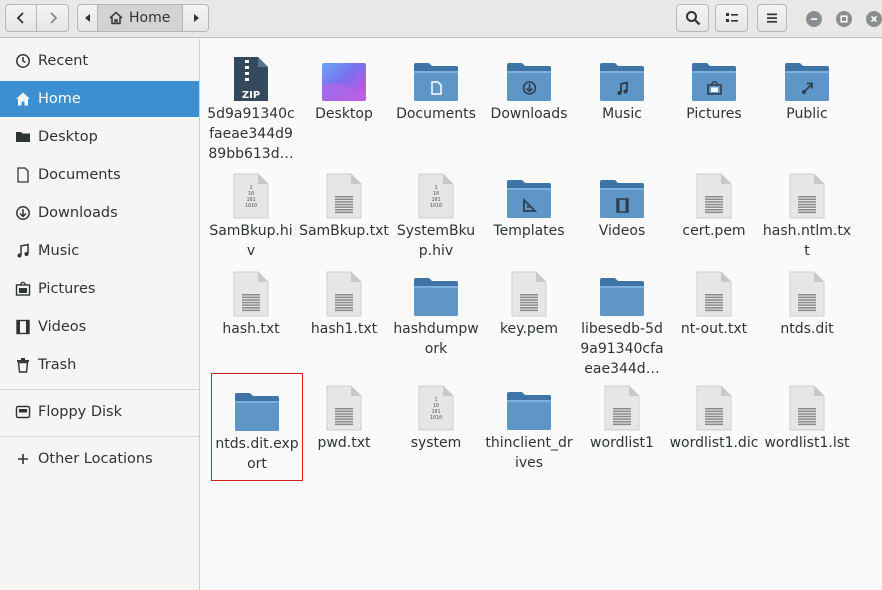 The width and height of the screenshot is (882, 590). I want to click on plus-icon, so click(23, 459).